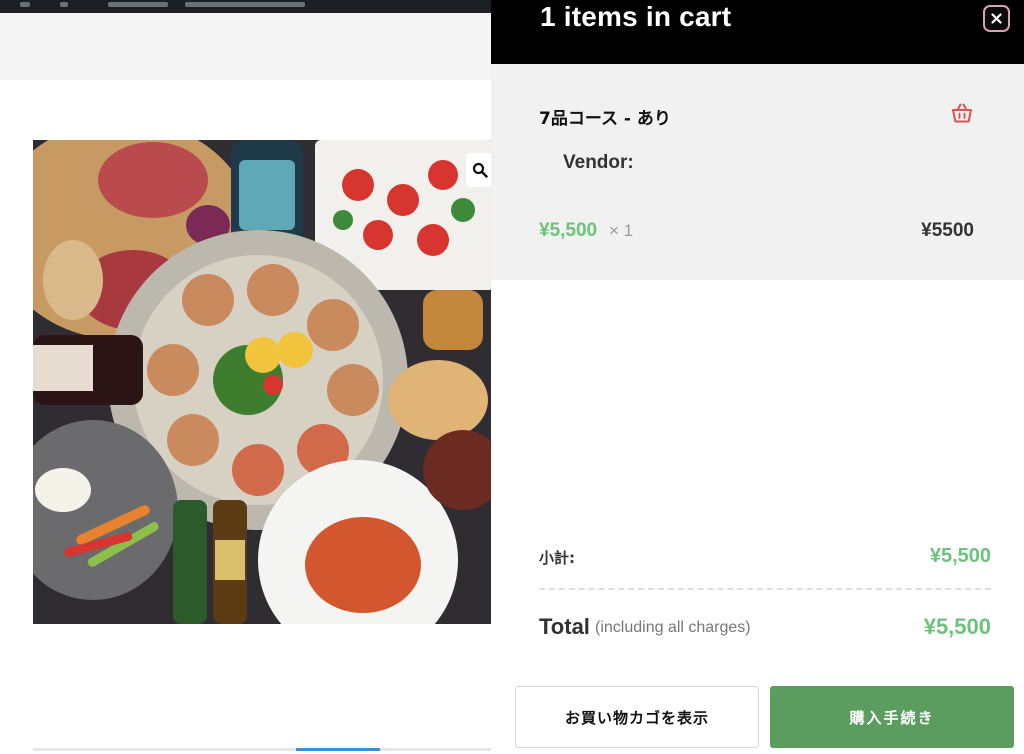  I want to click on vendor-label: Vendor:, so click(598, 162).